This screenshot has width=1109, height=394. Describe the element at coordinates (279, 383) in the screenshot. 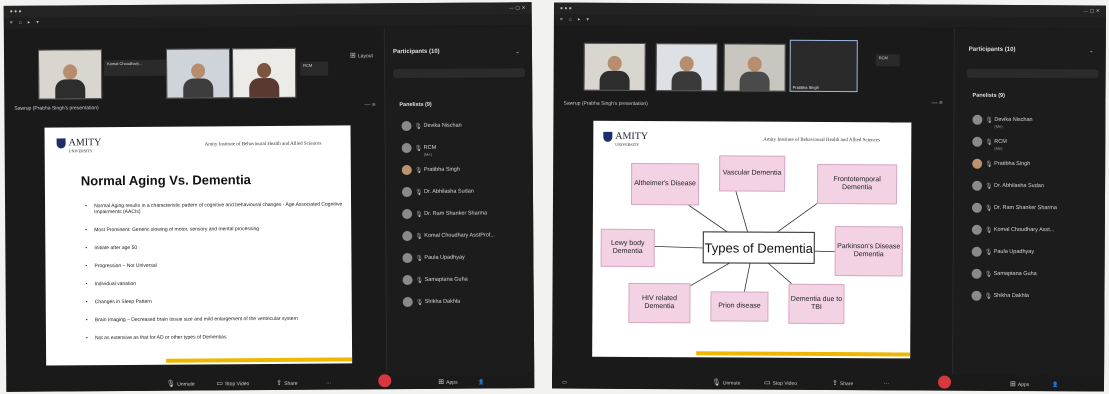

I see `share-icon: ⇪` at that location.